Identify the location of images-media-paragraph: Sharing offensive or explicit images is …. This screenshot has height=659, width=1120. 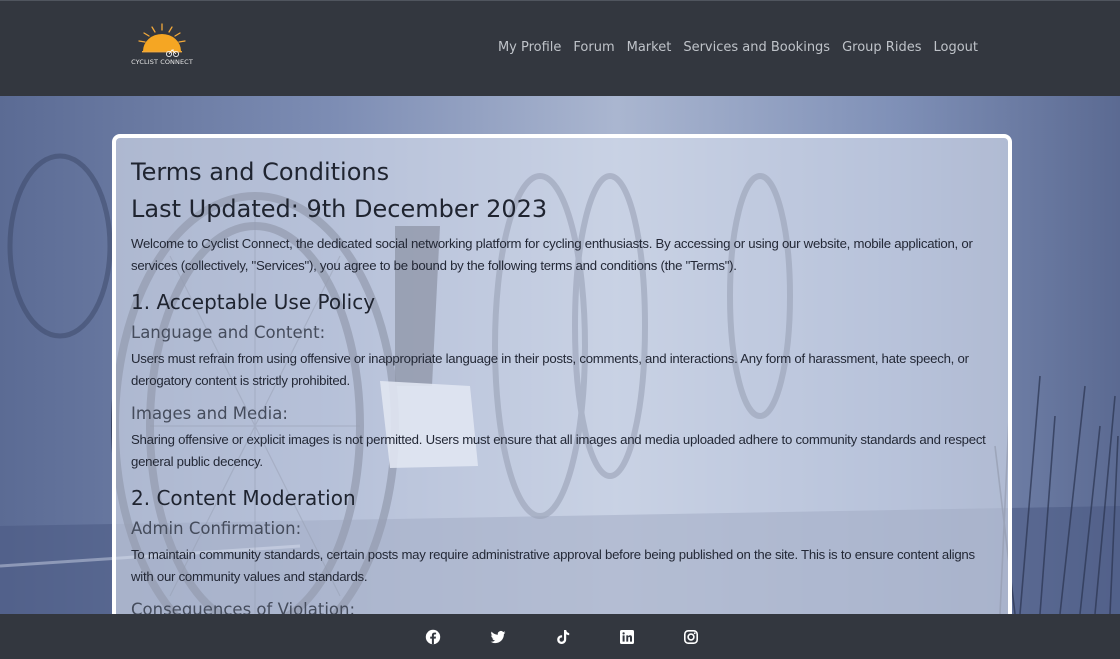
(558, 450).